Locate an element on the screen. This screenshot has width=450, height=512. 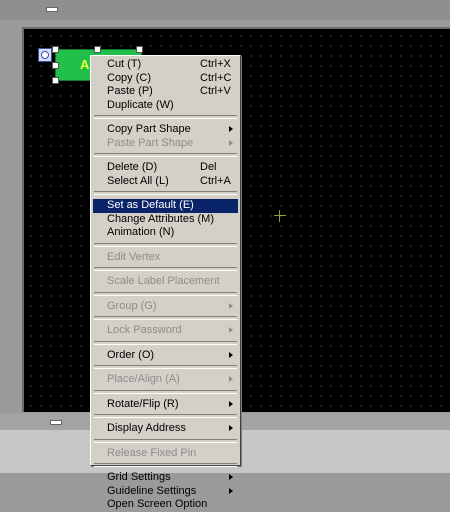
menu-item-release-fixed-pin: Release Fixed Pin is located at coordinates (152, 452).